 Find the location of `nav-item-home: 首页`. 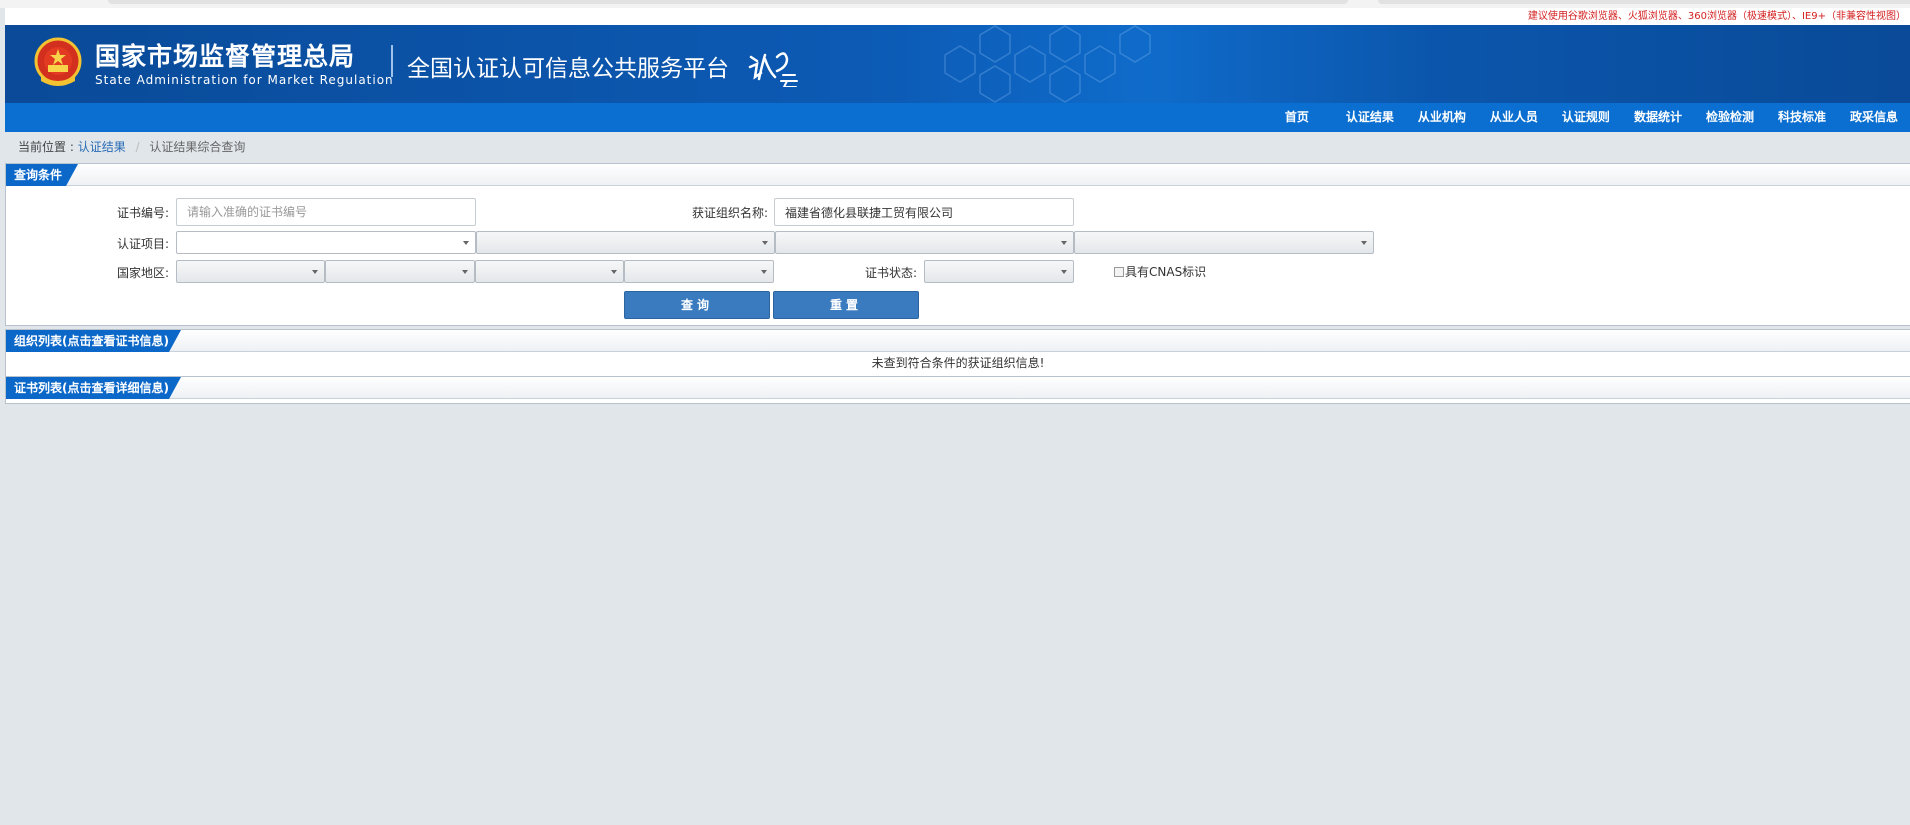

nav-item-home: 首页 is located at coordinates (1303, 117).